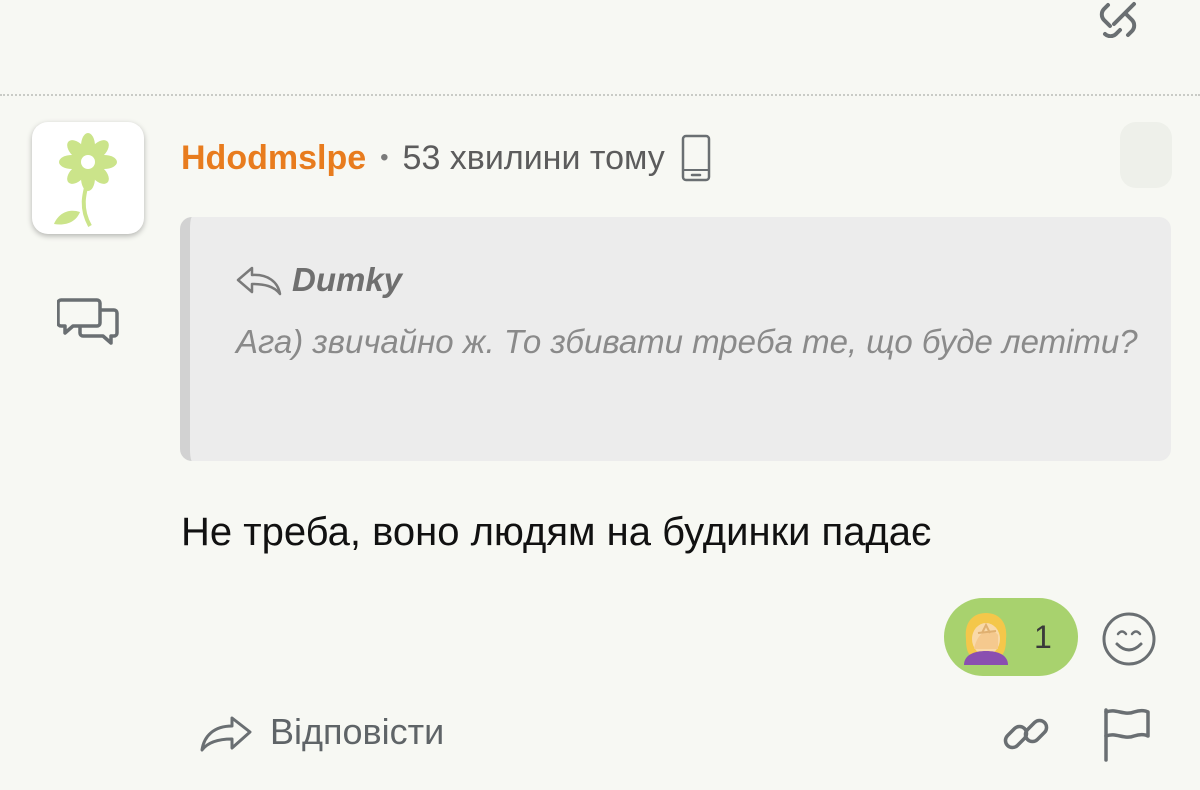 This screenshot has width=1200, height=790. What do you see at coordinates (696, 158) in the screenshot?
I see `smartphone-icon` at bounding box center [696, 158].